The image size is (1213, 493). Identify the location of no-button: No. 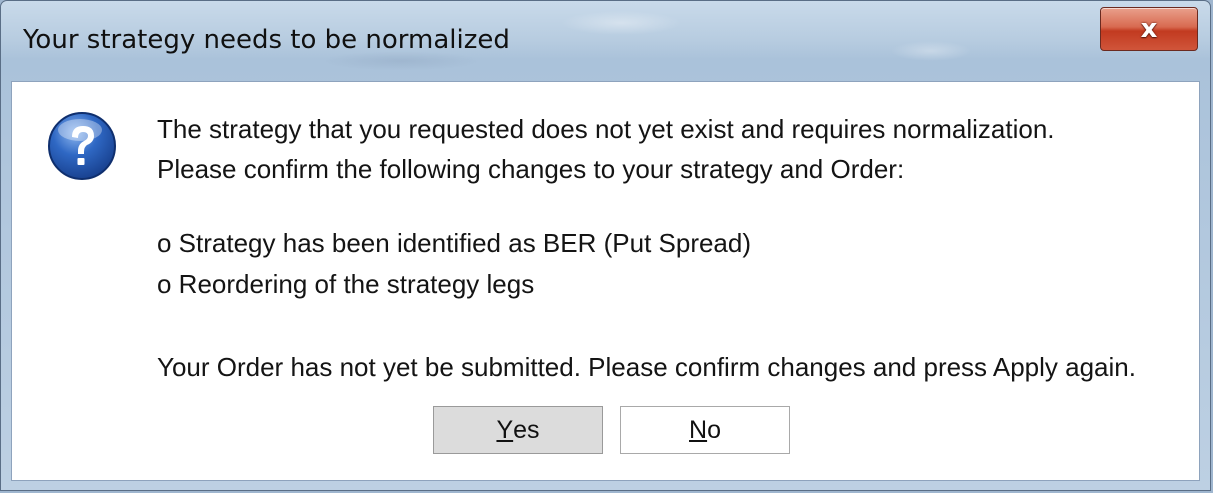
(705, 430).